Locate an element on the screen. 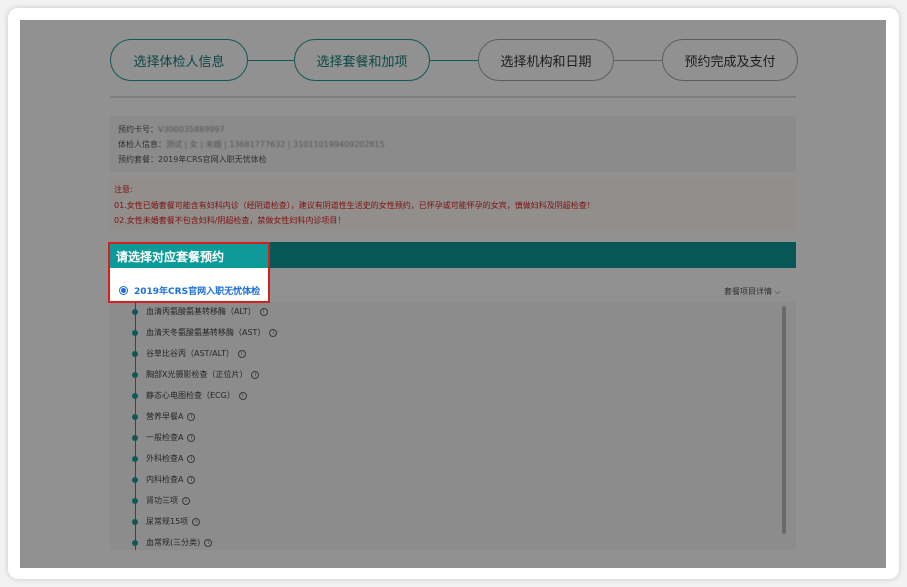  highlight-package-label: 2019年CRS官网入职无忧体检 is located at coordinates (197, 290).